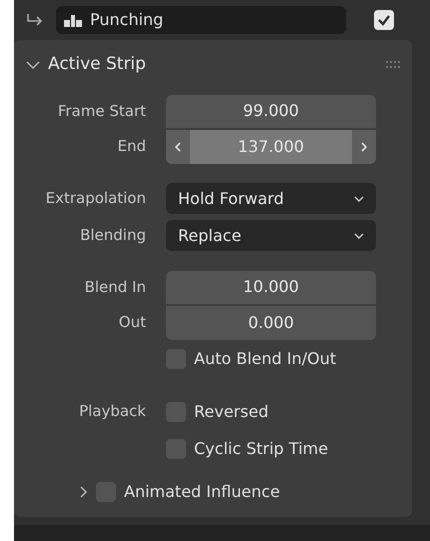  Describe the element at coordinates (131, 147) in the screenshot. I see `field-label: End` at that location.